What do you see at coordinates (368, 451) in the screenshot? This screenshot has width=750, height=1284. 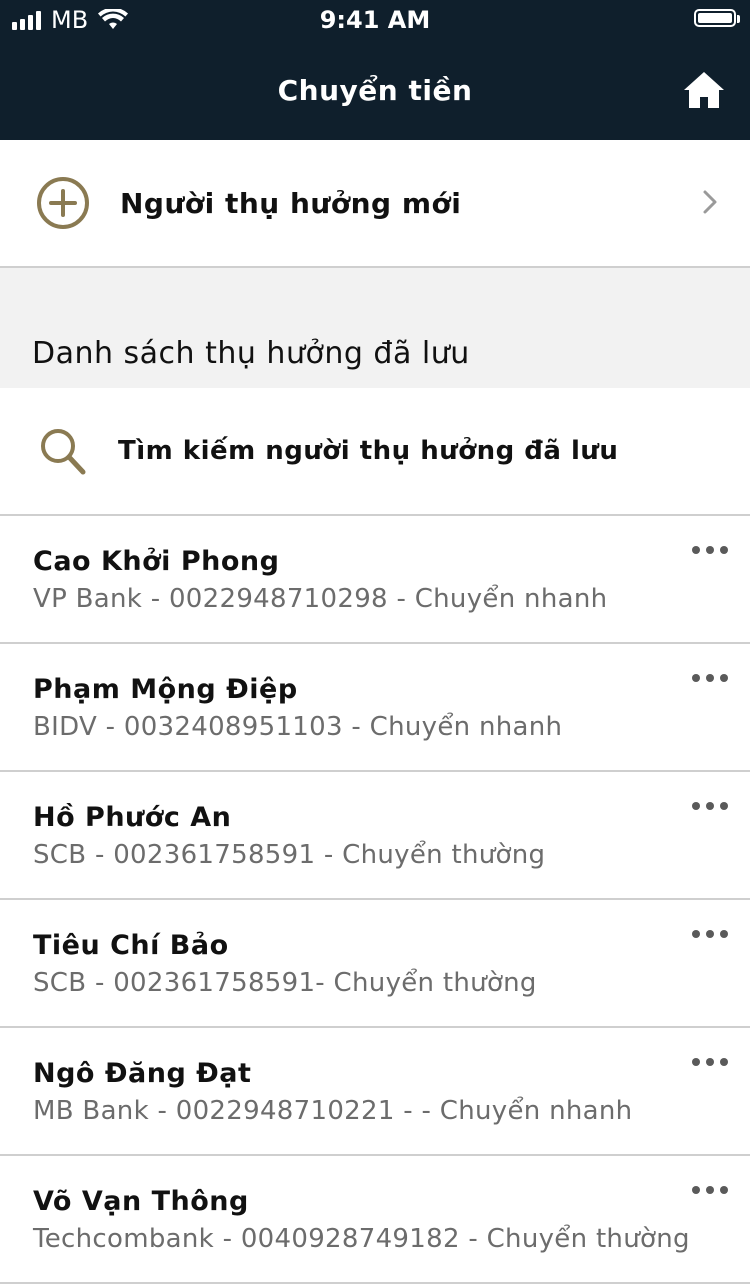 I see `search-label: Tìm kiếm người thụ hưởng đã lưu` at bounding box center [368, 451].